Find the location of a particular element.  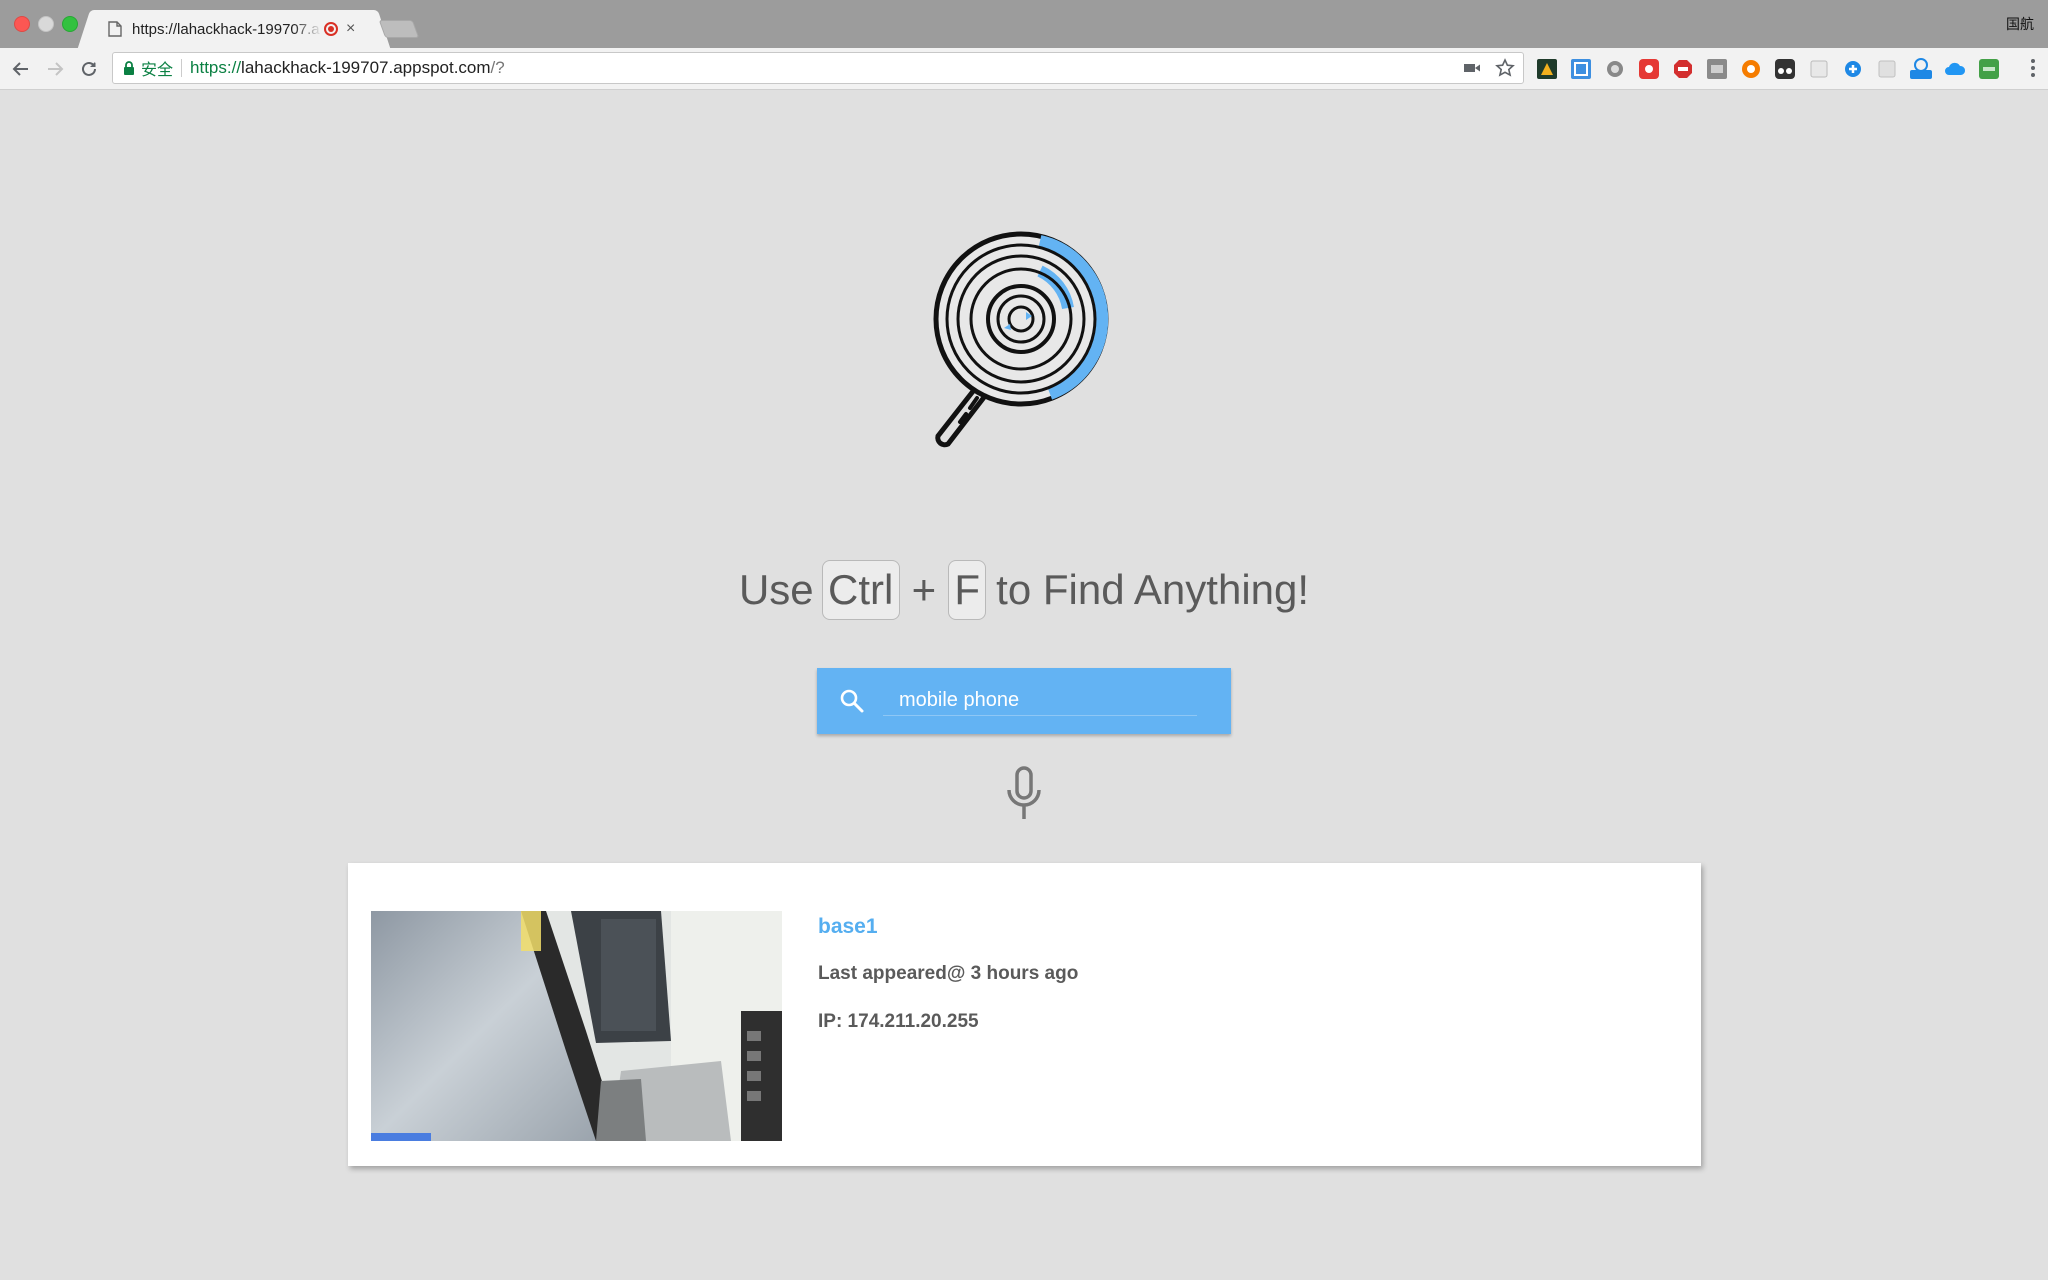

ctrl-key: Ctrl is located at coordinates (860, 590).